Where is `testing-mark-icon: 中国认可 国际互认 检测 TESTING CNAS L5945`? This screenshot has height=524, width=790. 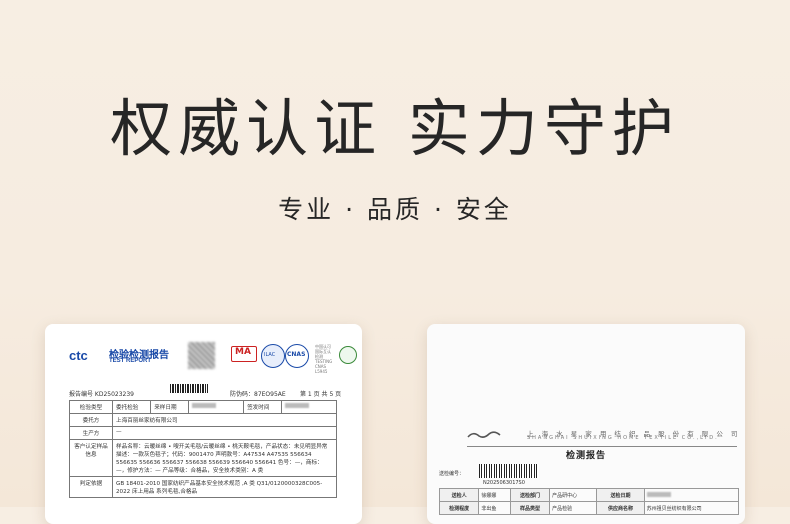 testing-mark-icon: 中国认可 国际互认 检测 TESTING CNAS L5945 is located at coordinates (324, 359).